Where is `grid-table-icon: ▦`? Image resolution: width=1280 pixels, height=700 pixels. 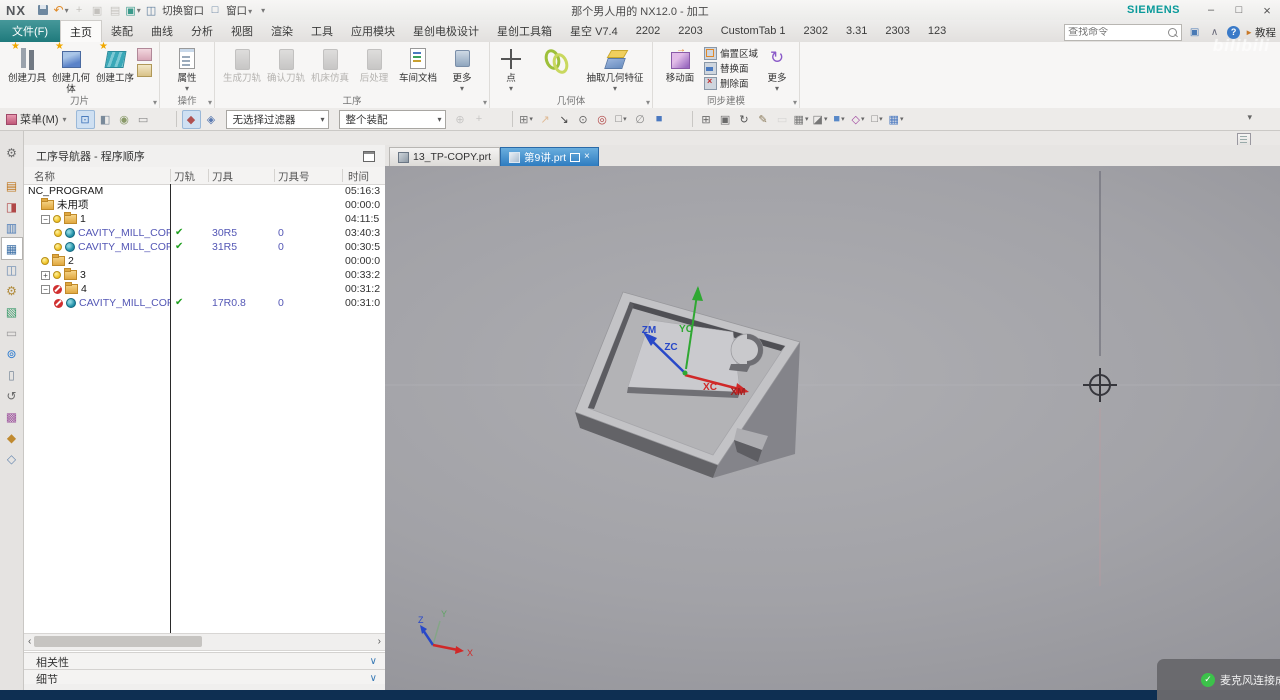
grid-table-icon: ▦ is located at coordinates (801, 119).